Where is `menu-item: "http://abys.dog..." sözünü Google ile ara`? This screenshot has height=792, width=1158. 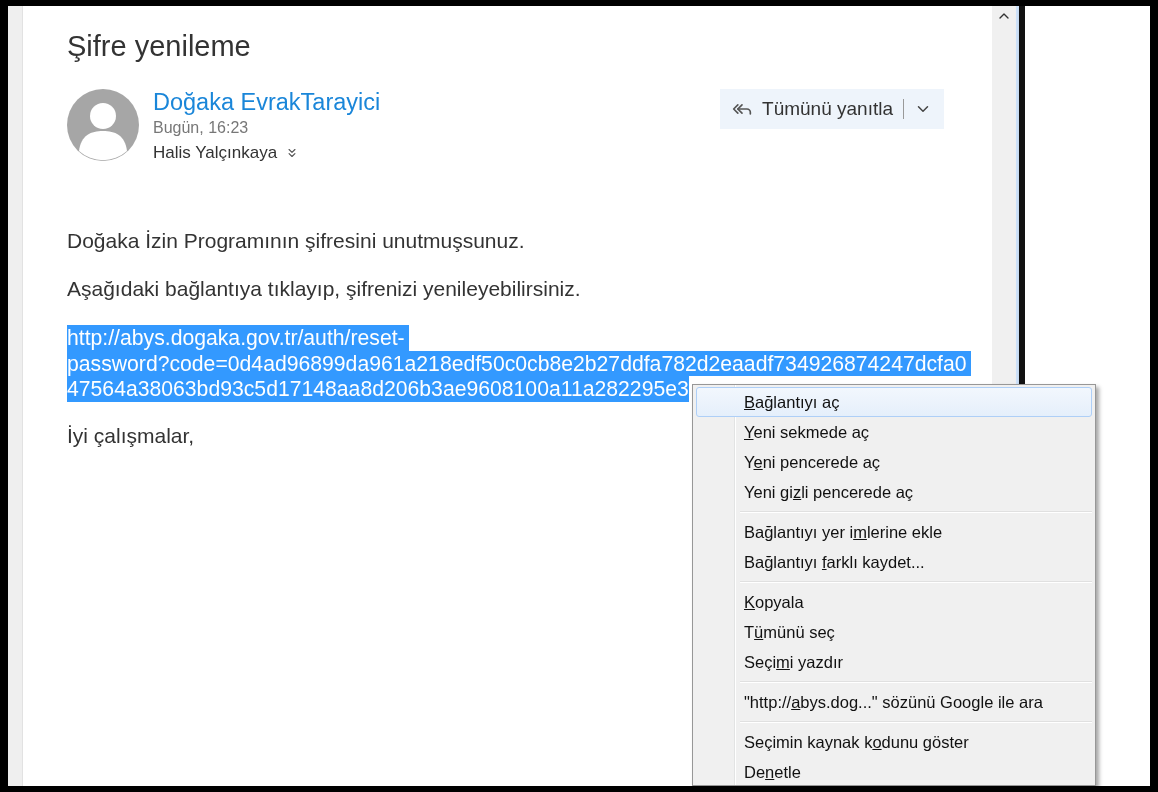
menu-item: "http://abys.dog..." sözünü Google ile ara is located at coordinates (894, 702).